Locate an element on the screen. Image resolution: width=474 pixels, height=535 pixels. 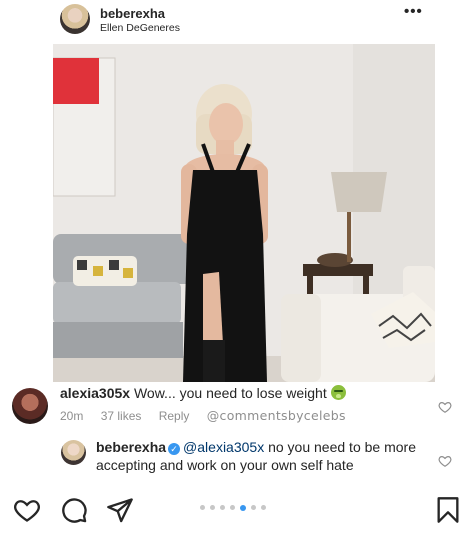
more-options-icon: ••• is located at coordinates (413, 11).